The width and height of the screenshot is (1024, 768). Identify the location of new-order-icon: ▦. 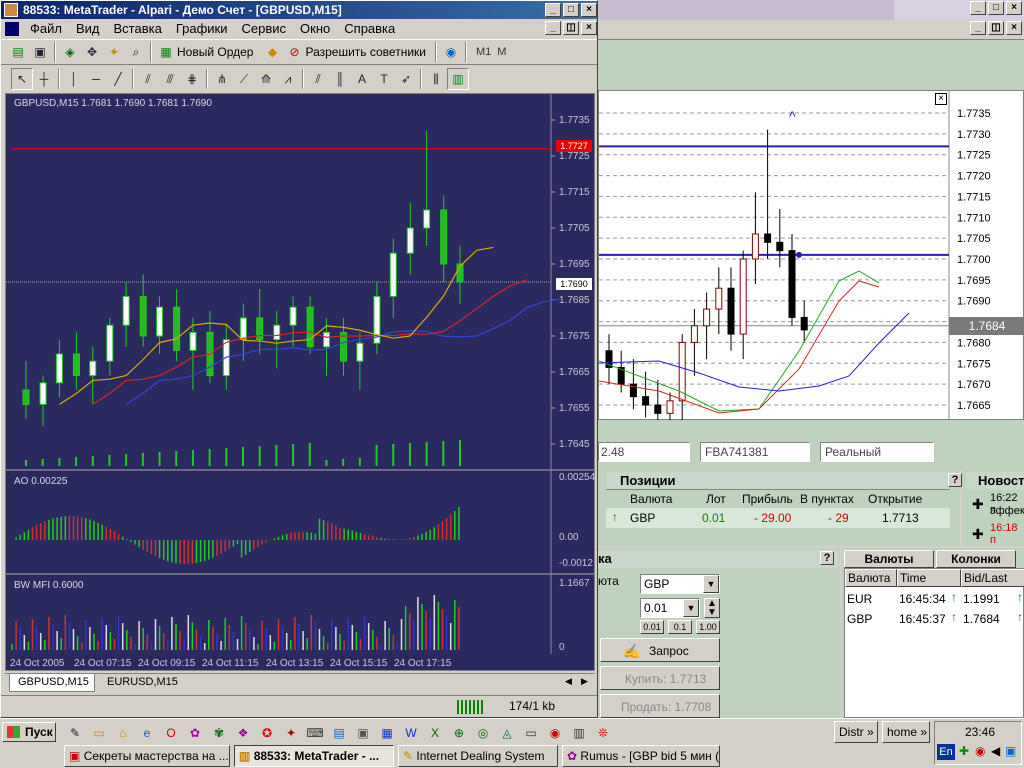
(166, 52).